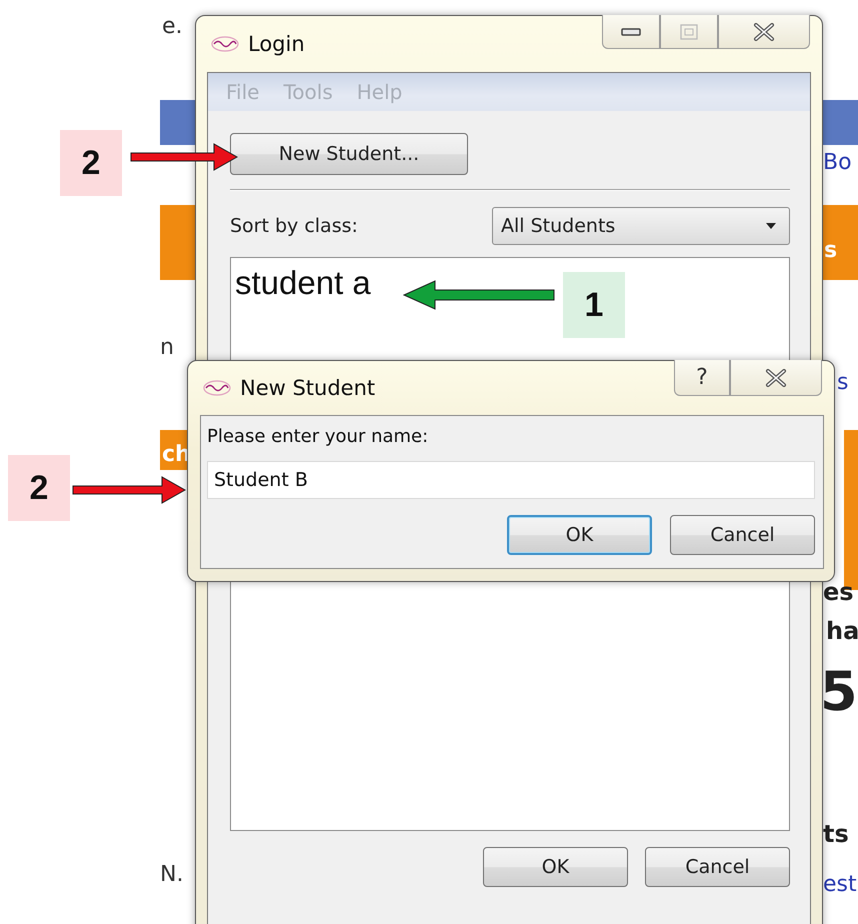 The width and height of the screenshot is (858, 924). What do you see at coordinates (837, 162) in the screenshot?
I see `page-text: Bo` at bounding box center [837, 162].